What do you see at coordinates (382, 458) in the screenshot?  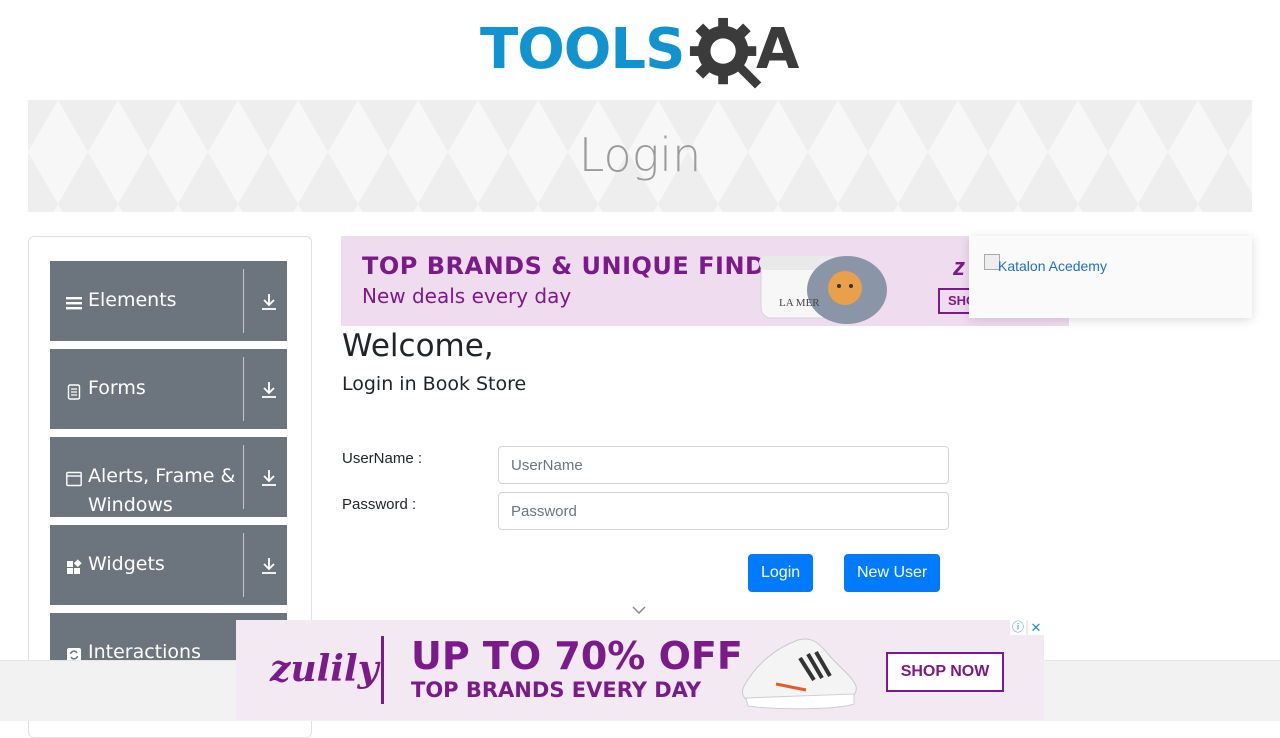 I see `username-label: UserName :` at bounding box center [382, 458].